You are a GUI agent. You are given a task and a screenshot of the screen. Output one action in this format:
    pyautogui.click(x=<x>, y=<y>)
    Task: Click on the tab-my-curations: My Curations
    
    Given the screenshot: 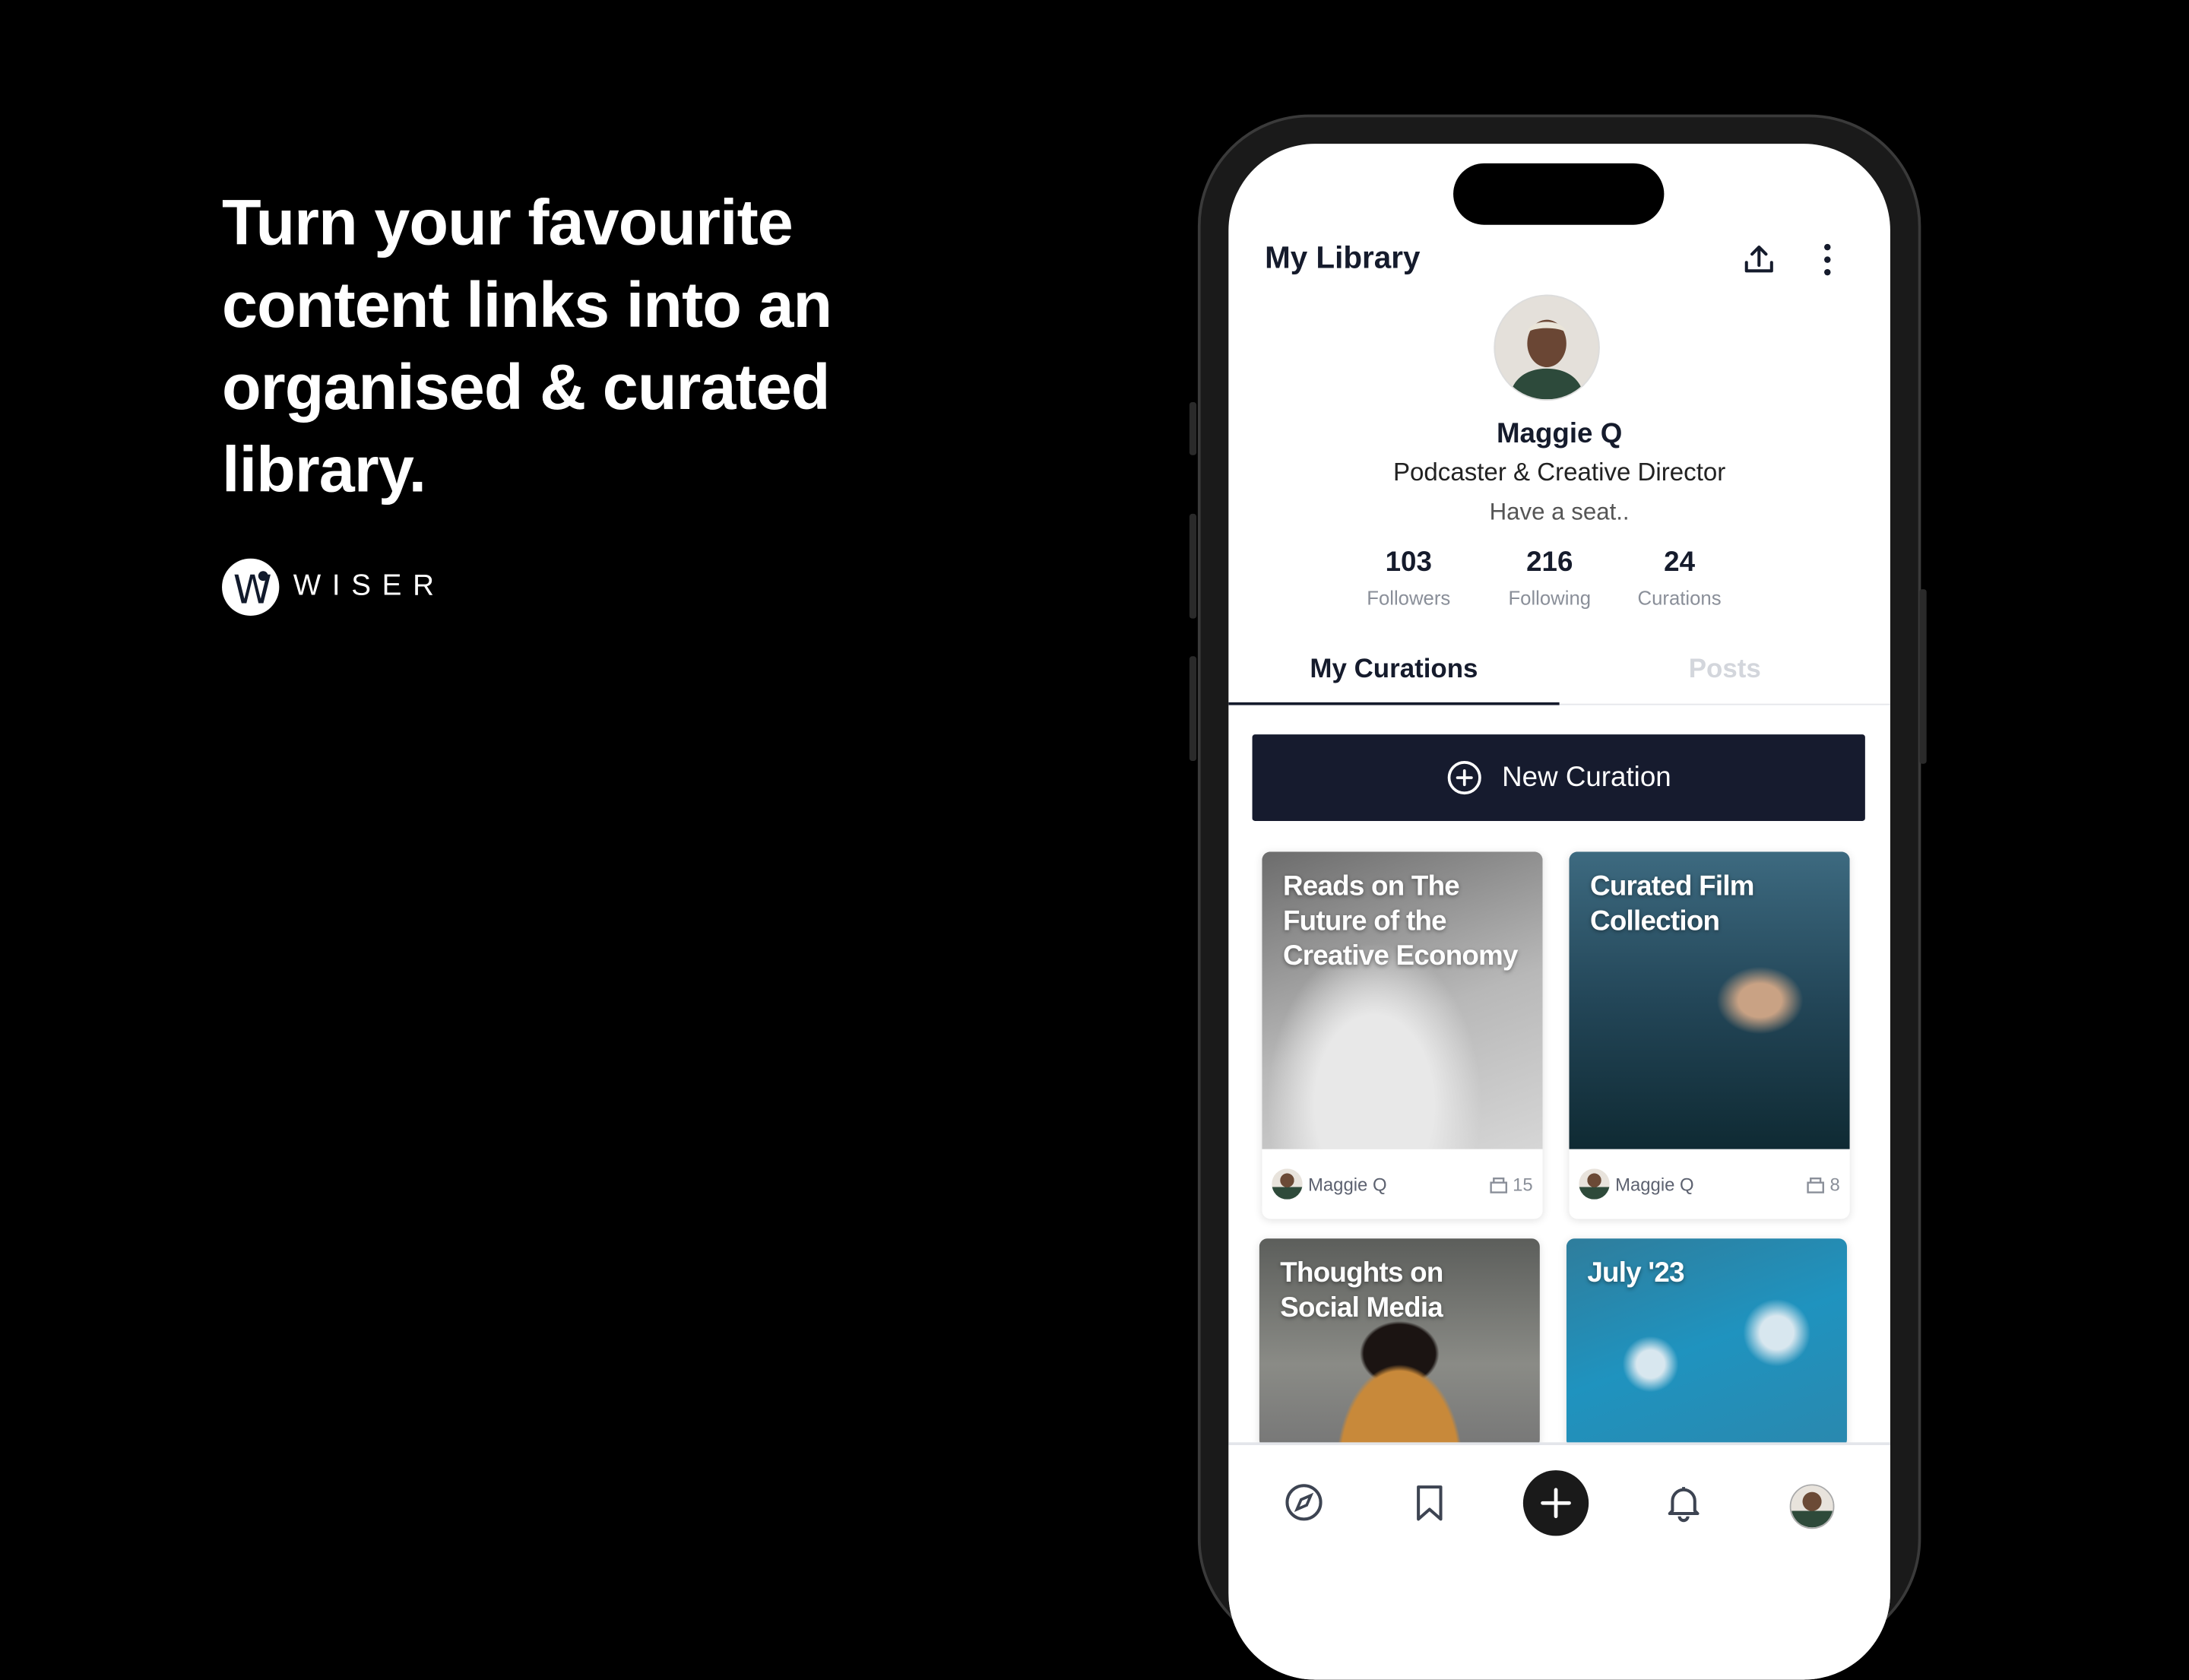 What is the action you would take?
    pyautogui.click(x=1393, y=670)
    